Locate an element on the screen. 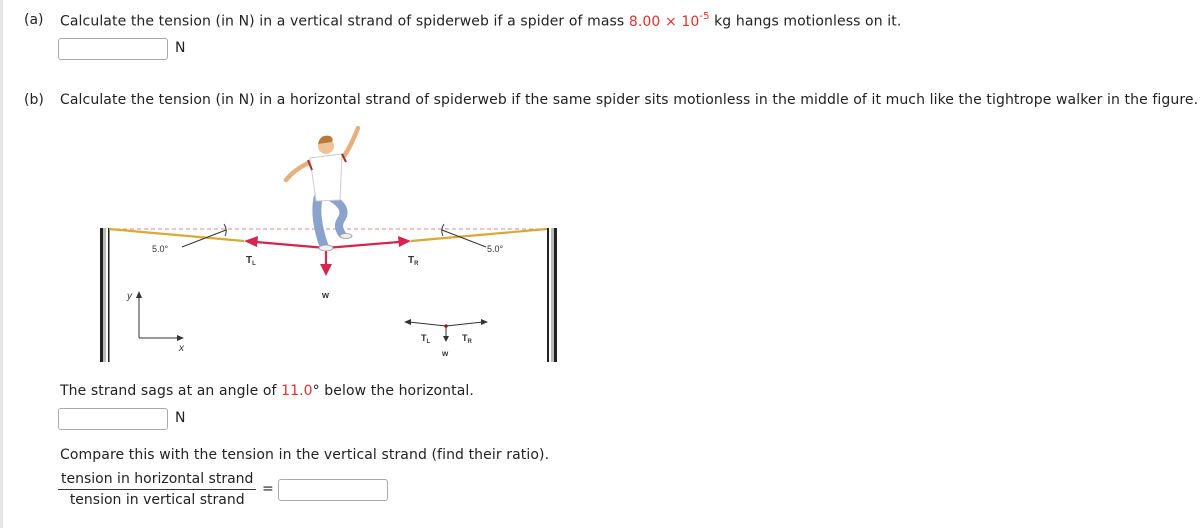  part-b-answer-input is located at coordinates (113, 419).